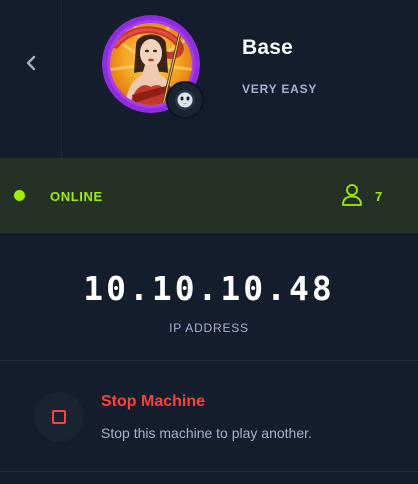 Image resolution: width=418 pixels, height=484 pixels. Describe the element at coordinates (30, 63) in the screenshot. I see `chevron-left-icon` at that location.